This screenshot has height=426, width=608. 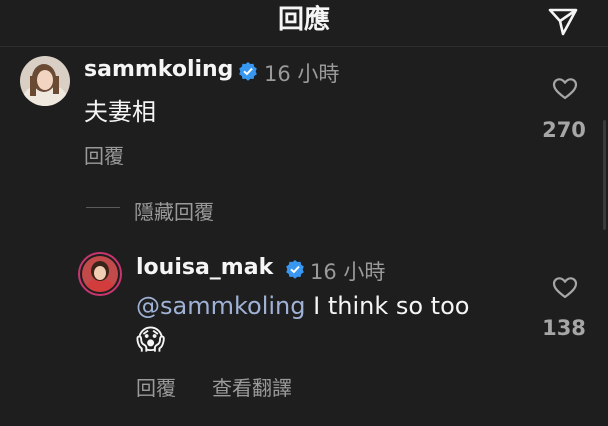 I want to click on reply-text: @sammkoling I think so too, so click(x=302, y=306).